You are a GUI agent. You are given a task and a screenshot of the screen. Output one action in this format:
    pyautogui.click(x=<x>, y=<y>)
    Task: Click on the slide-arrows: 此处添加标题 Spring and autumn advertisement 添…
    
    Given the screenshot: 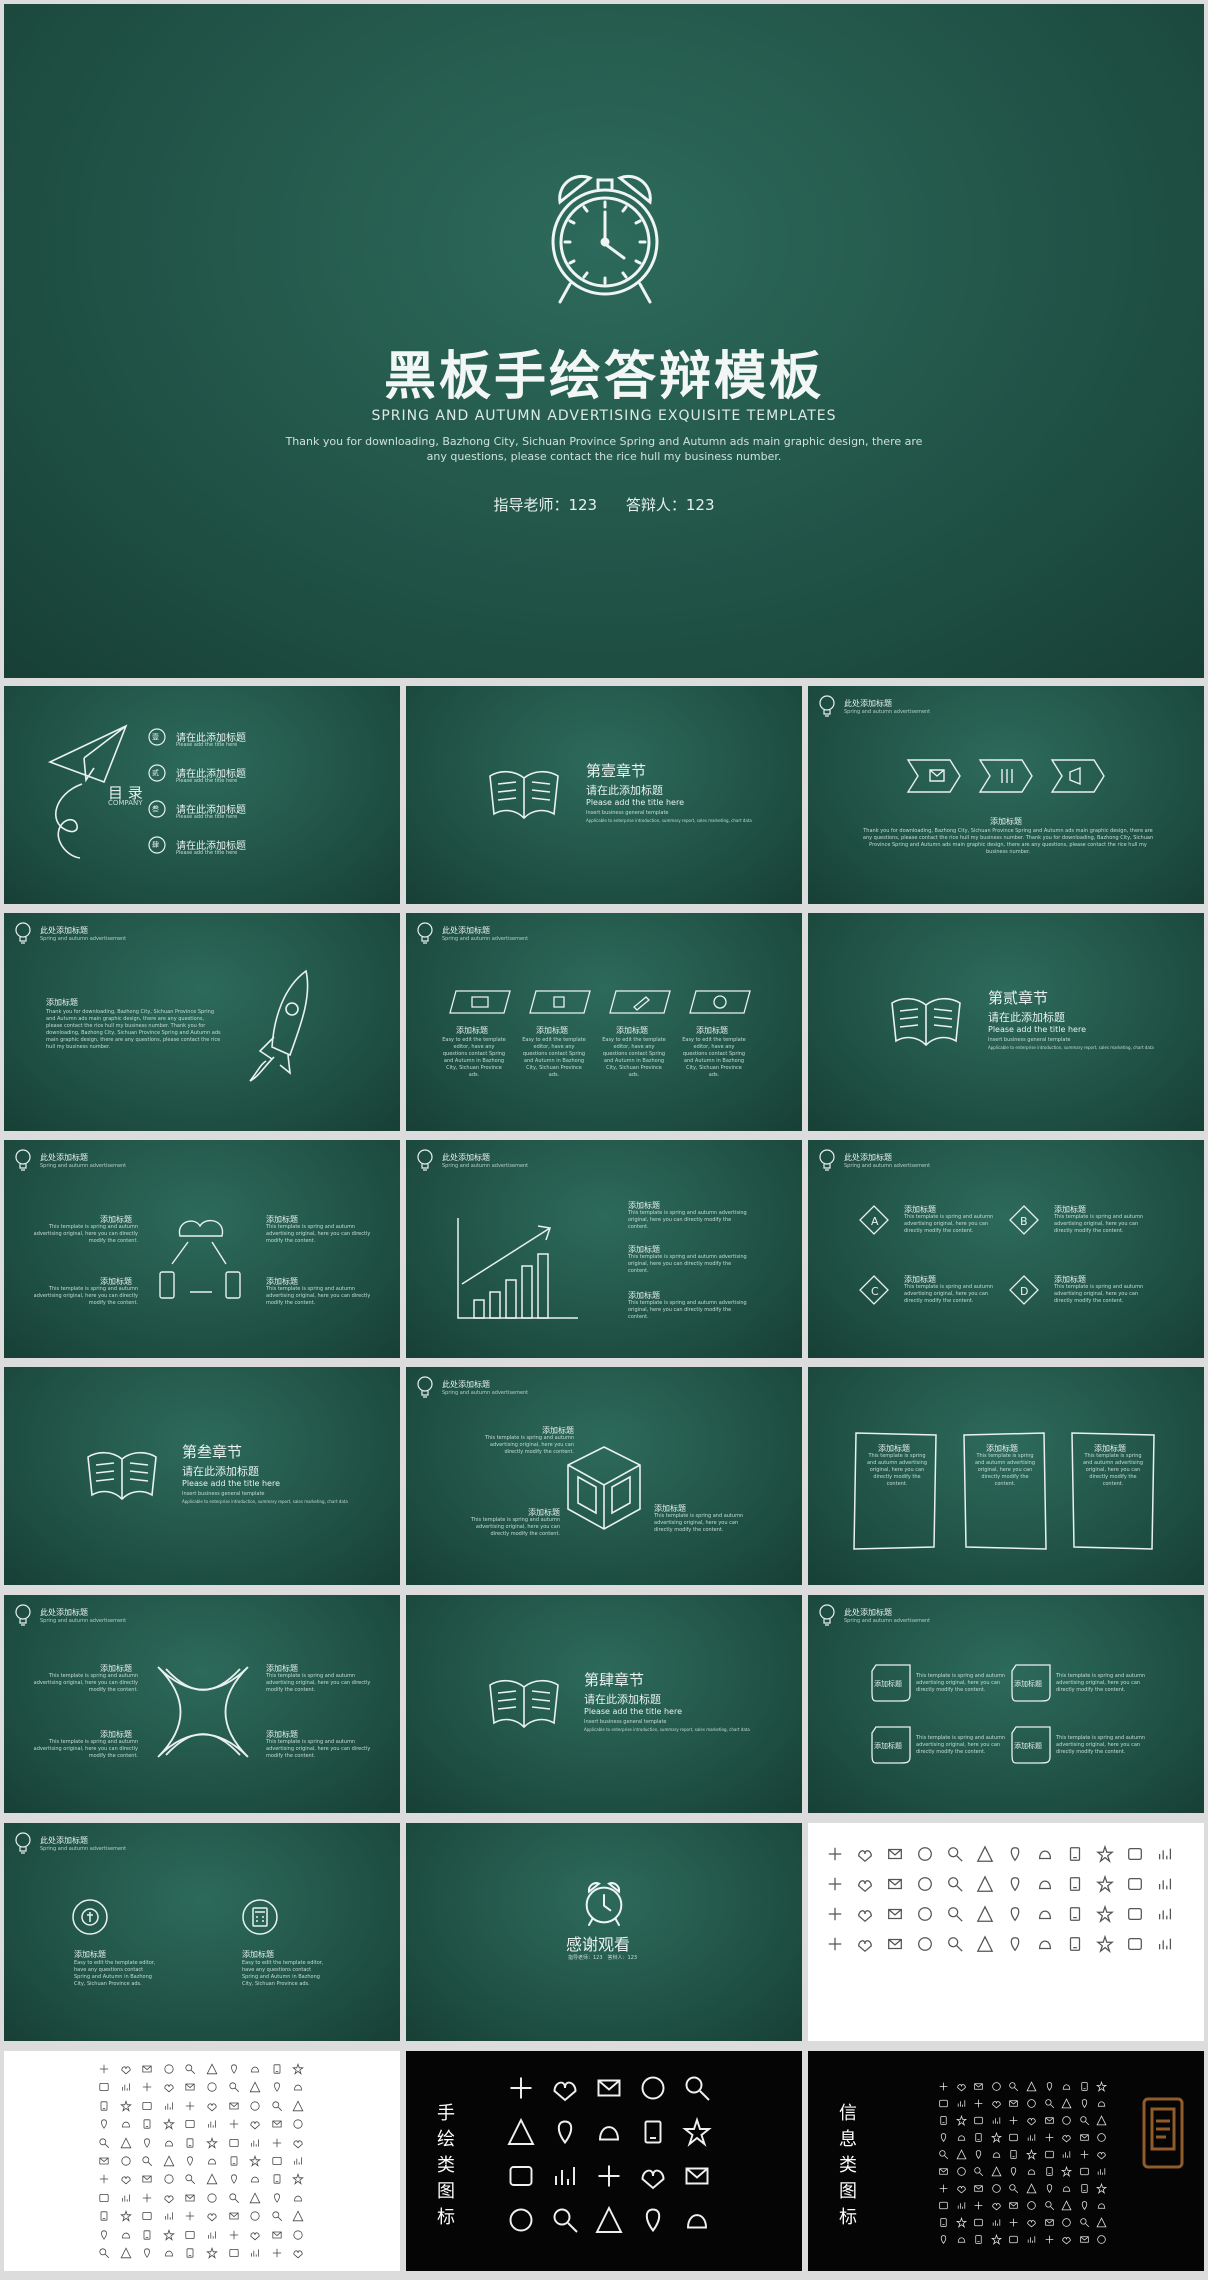 What is the action you would take?
    pyautogui.click(x=1006, y=795)
    